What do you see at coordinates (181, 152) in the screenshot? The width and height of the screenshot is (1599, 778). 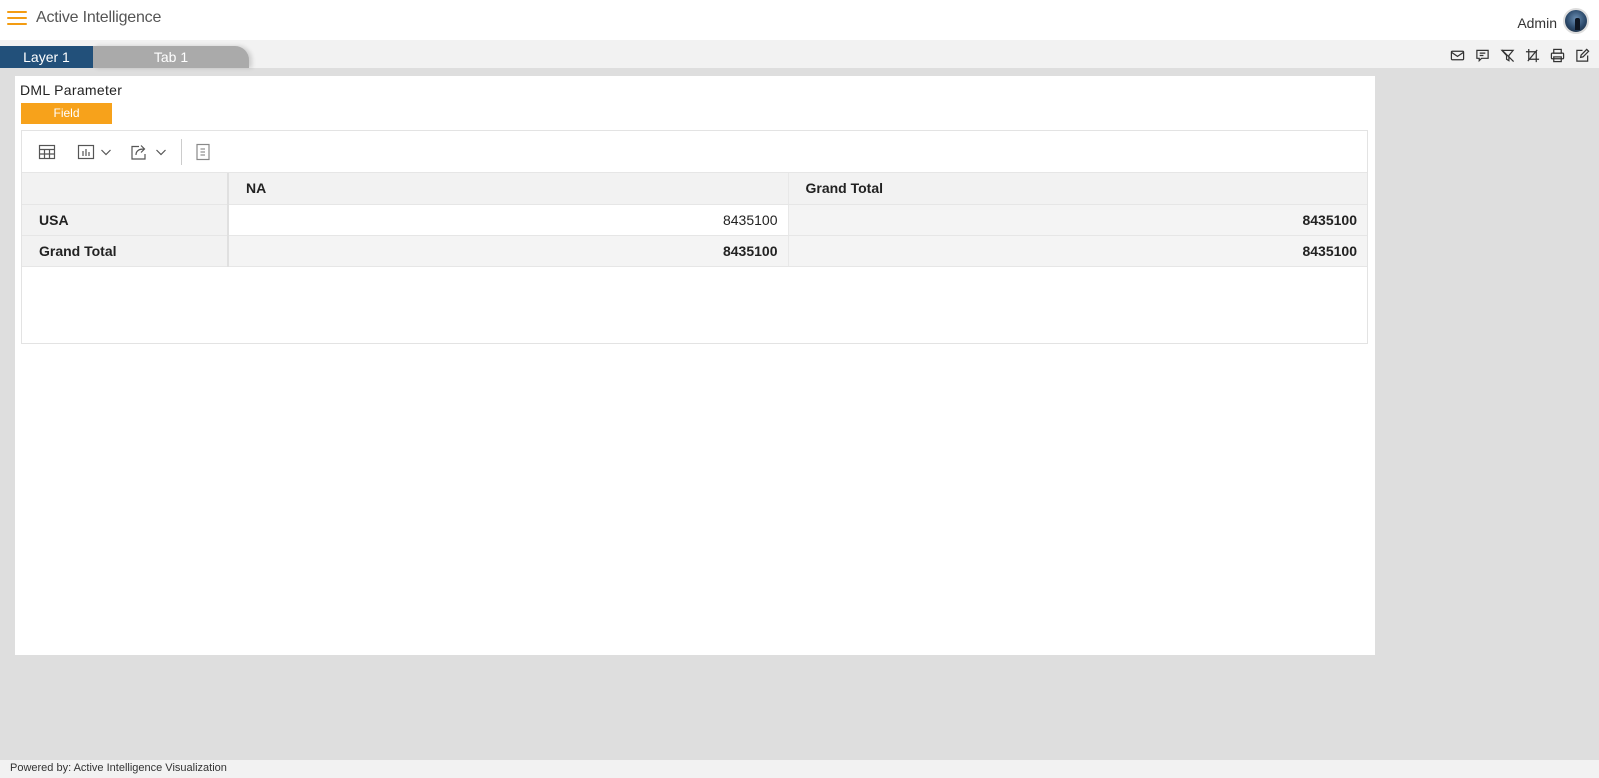 I see `toolbar-separator` at bounding box center [181, 152].